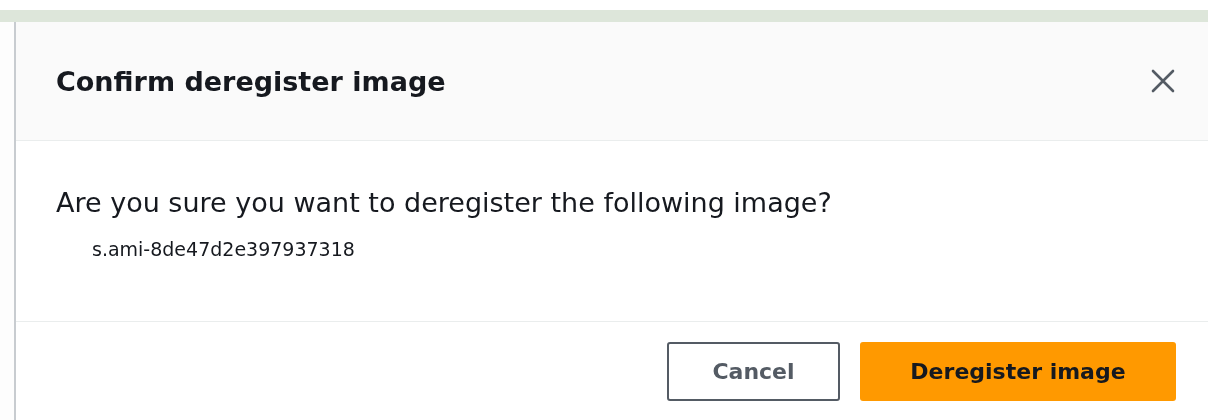 This screenshot has width=1208, height=420. Describe the element at coordinates (444, 202) in the screenshot. I see `confirmation-message: Are you sure you want to deregister the following image?` at that location.